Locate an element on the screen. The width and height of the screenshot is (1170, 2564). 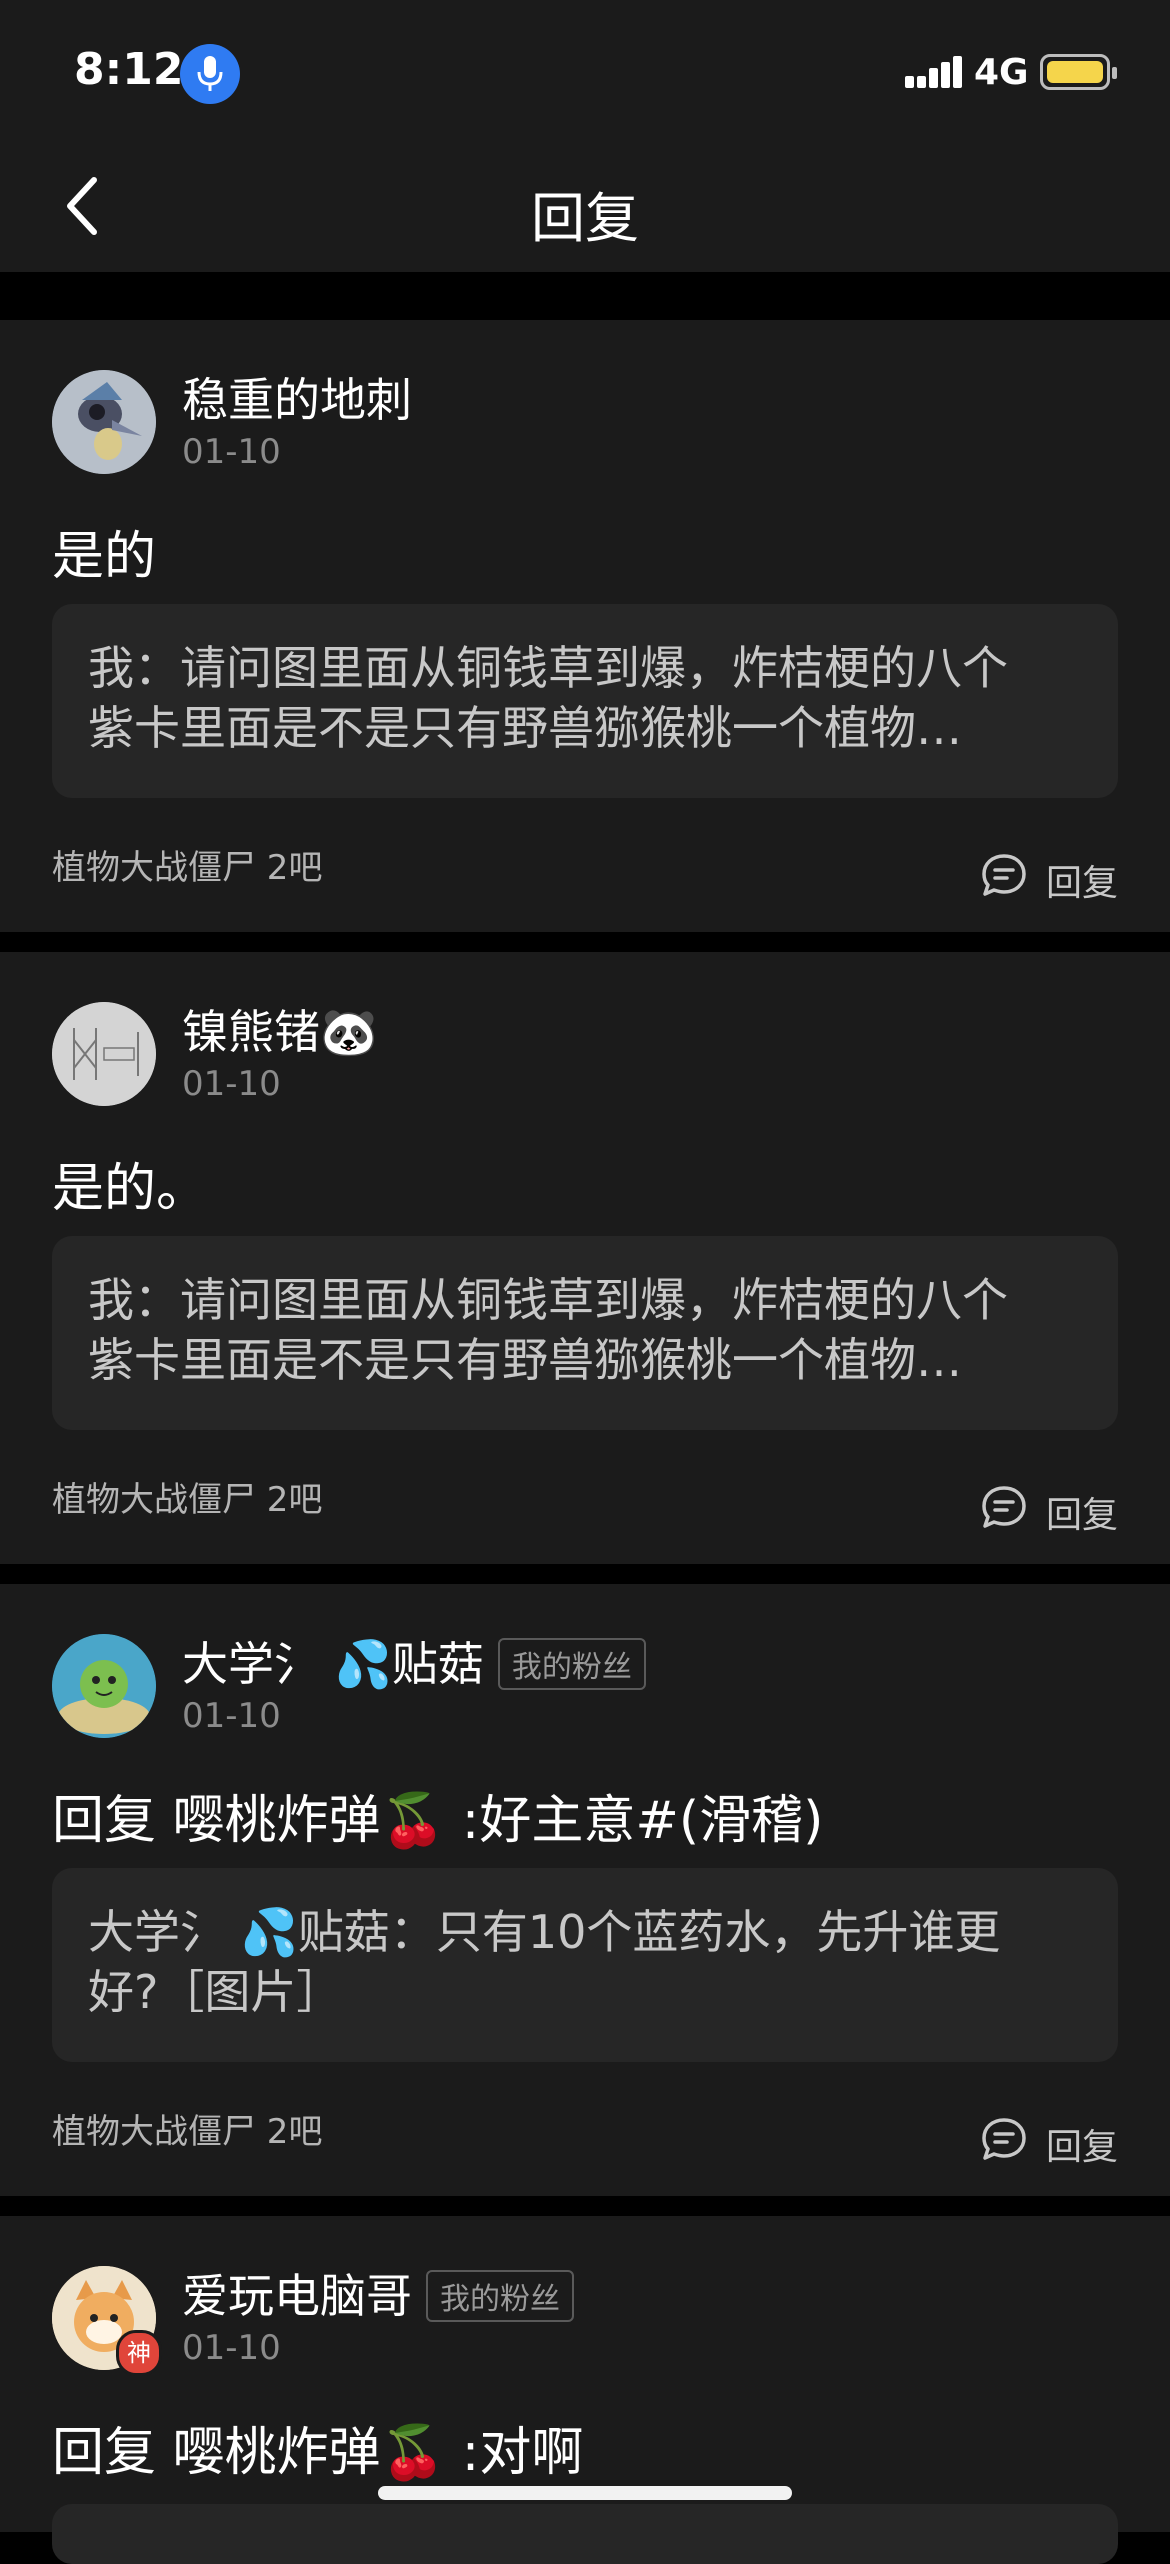
god-badge: 神 is located at coordinates (139, 2353).